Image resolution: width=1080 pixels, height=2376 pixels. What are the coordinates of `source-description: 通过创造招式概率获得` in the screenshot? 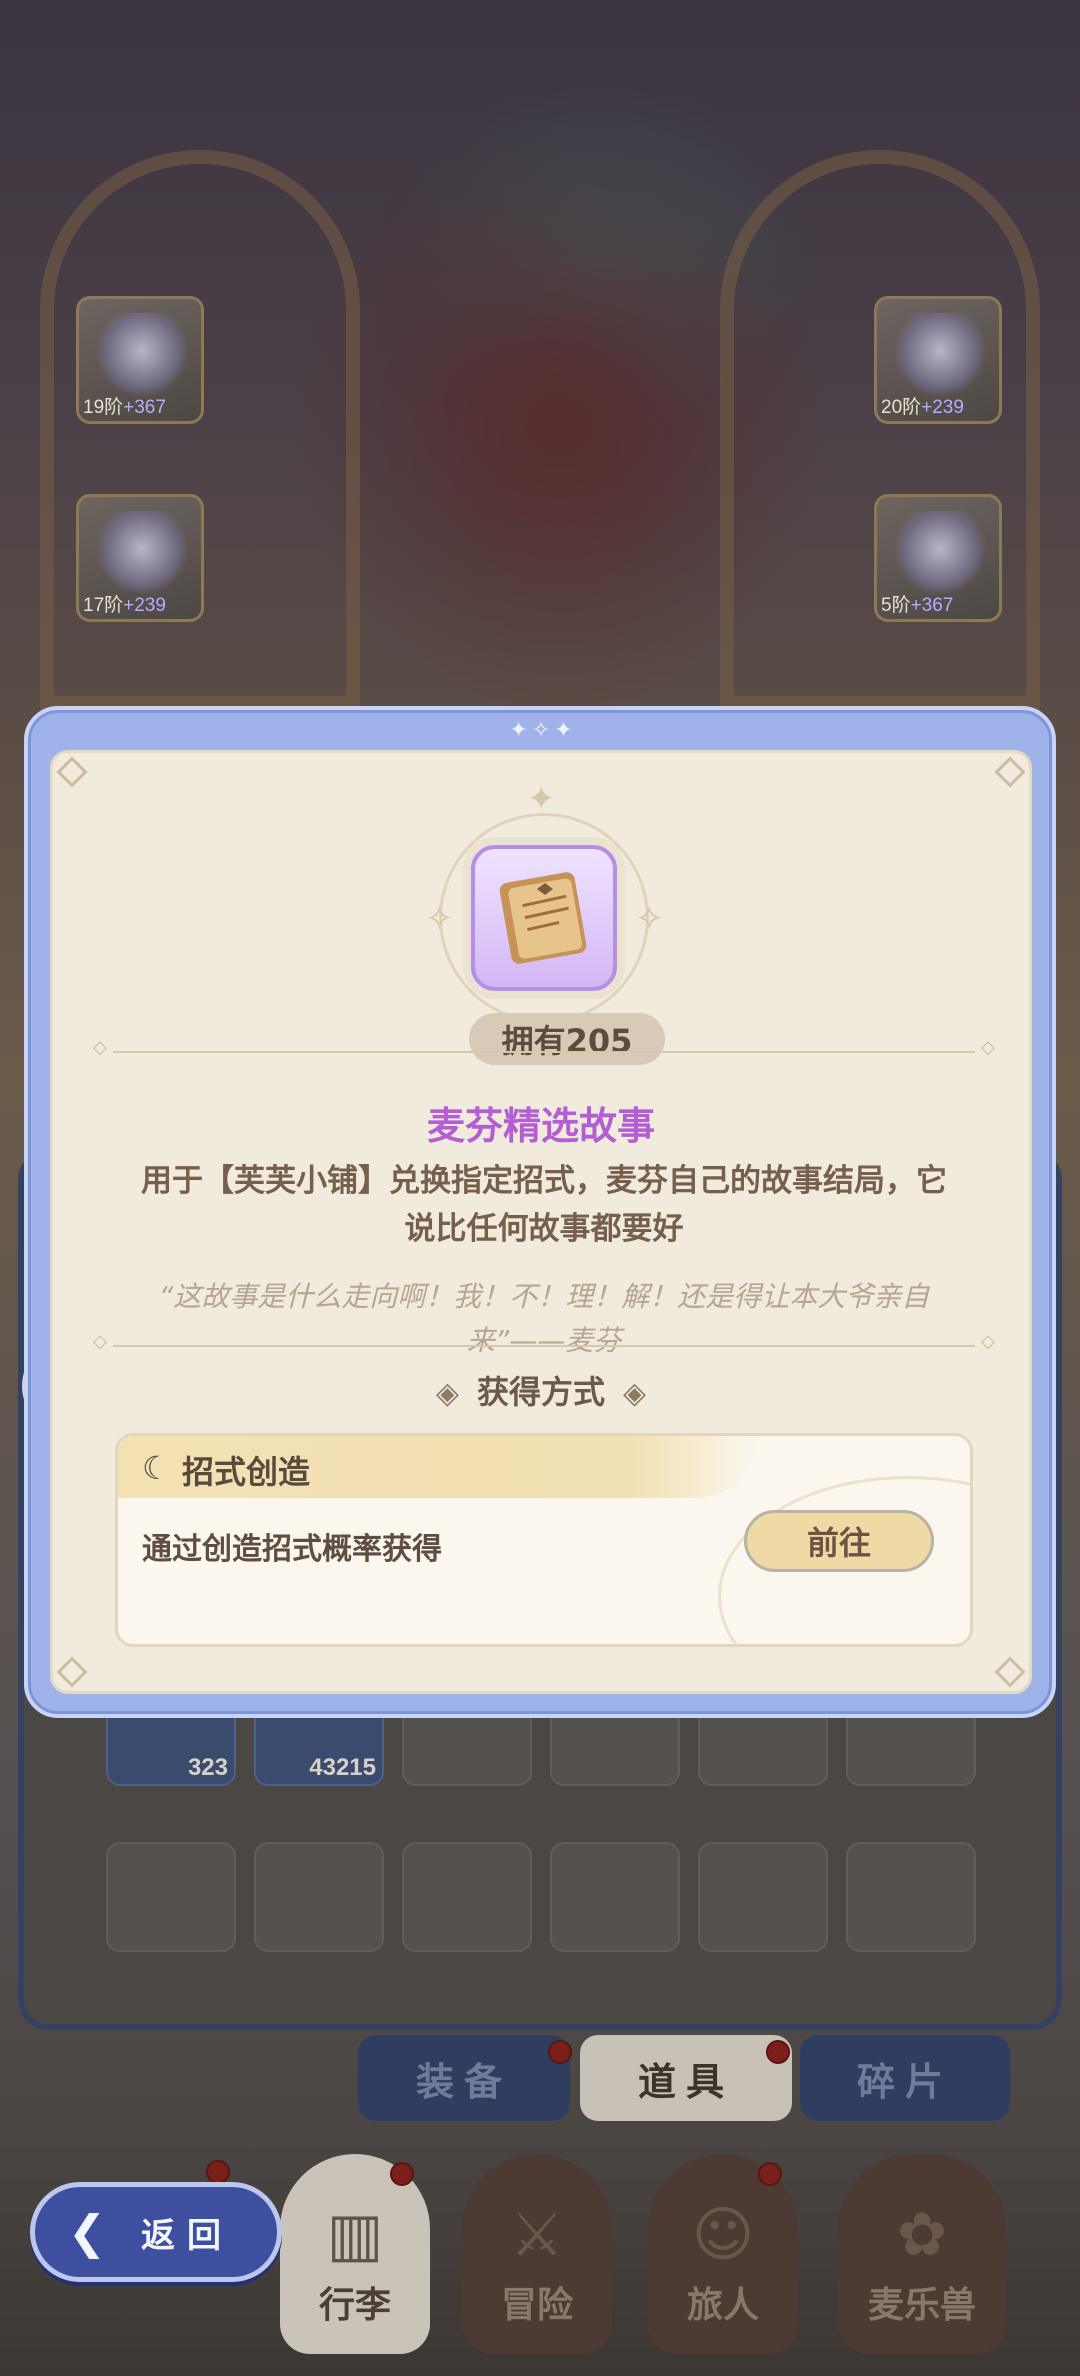 It's located at (292, 1549).